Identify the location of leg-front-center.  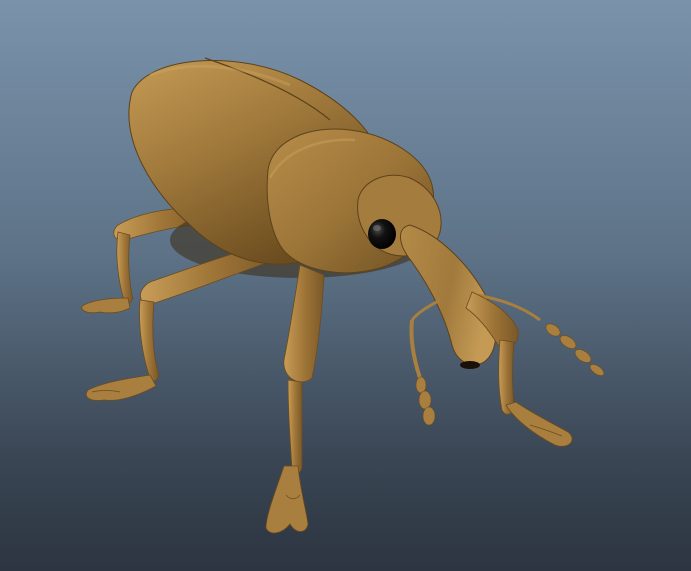
(295, 399).